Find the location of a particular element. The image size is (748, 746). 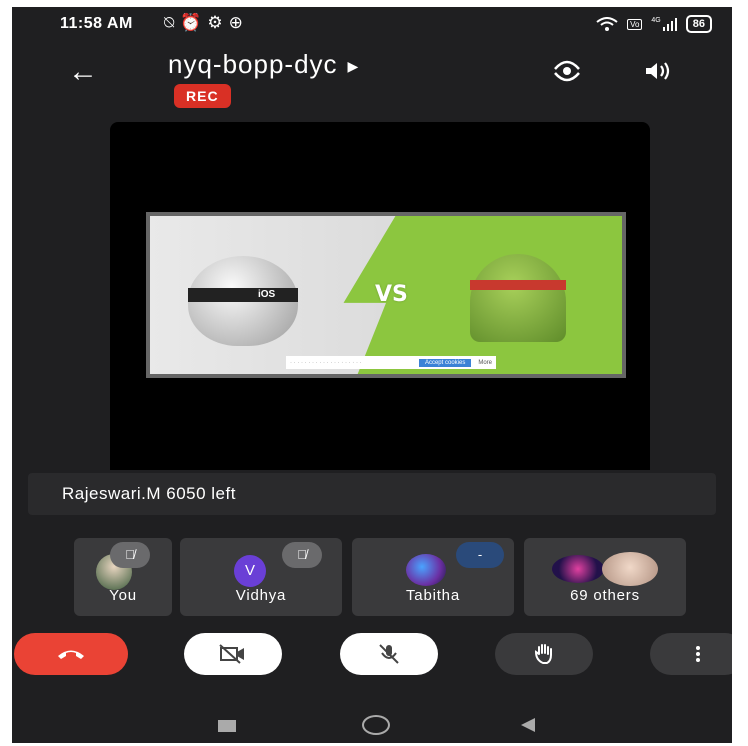

status-right-icons: Vo 4G 86 is located at coordinates (654, 24).